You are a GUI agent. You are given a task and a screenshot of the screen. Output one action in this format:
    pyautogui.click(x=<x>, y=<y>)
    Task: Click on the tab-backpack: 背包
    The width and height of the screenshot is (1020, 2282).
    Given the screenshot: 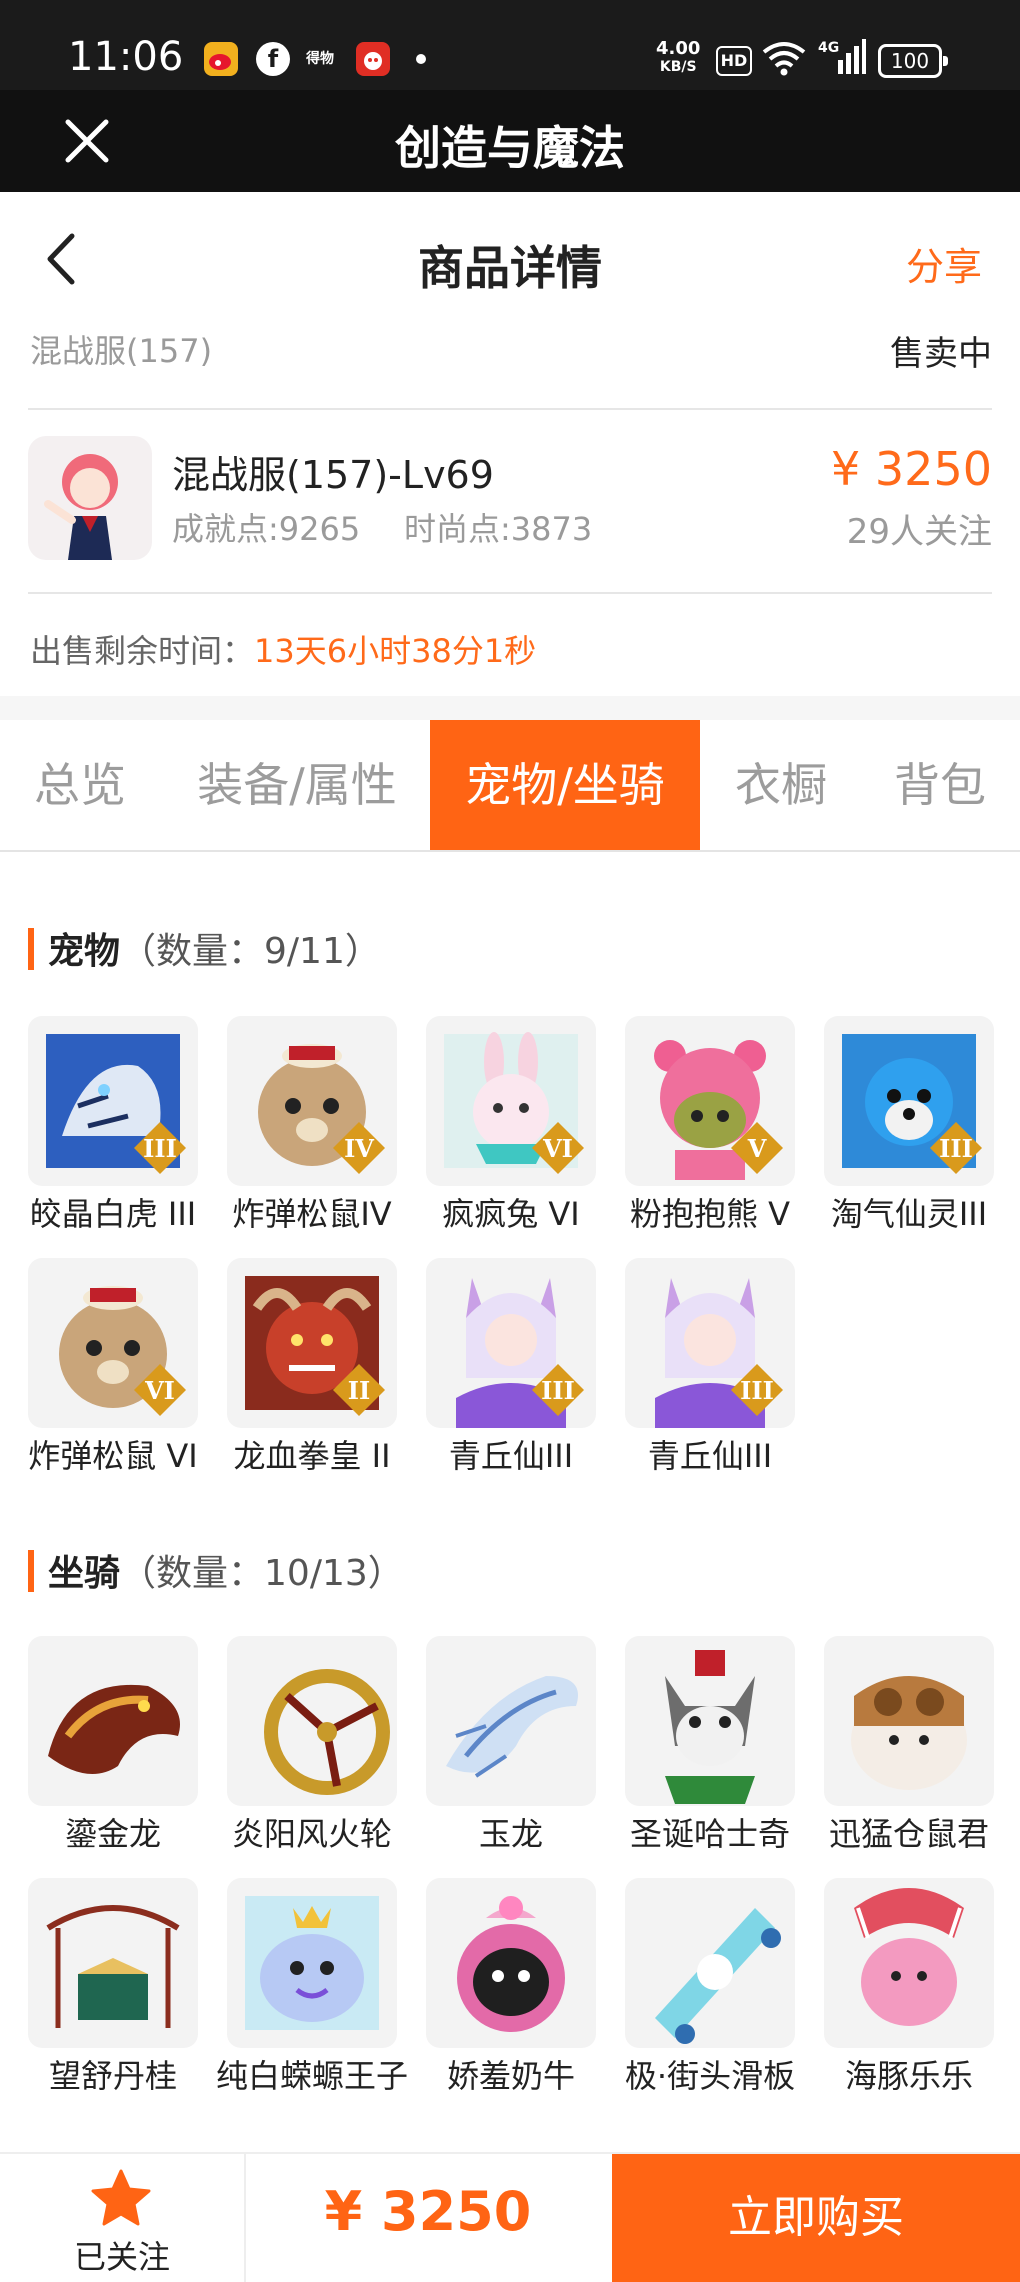 What is the action you would take?
    pyautogui.click(x=940, y=785)
    